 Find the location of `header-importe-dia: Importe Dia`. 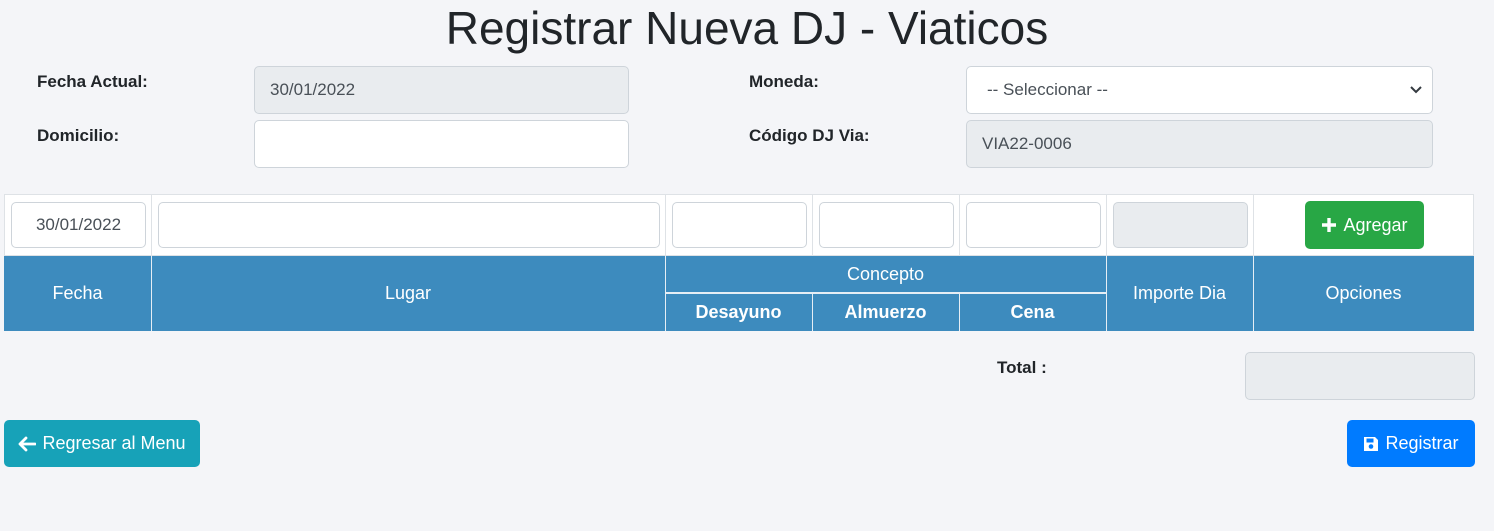

header-importe-dia: Importe Dia is located at coordinates (1179, 293).